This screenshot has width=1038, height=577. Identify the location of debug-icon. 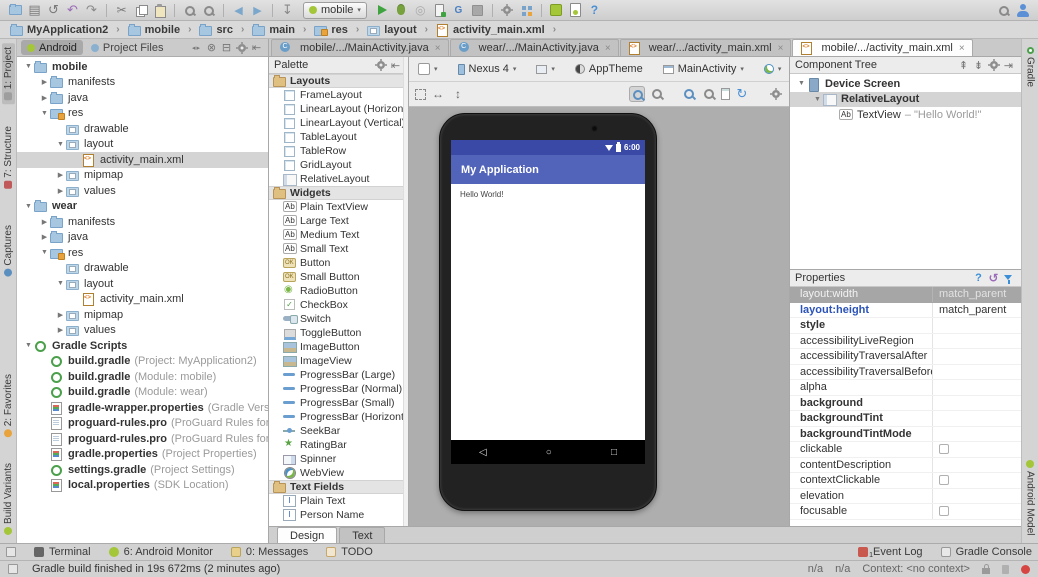
(401, 10).